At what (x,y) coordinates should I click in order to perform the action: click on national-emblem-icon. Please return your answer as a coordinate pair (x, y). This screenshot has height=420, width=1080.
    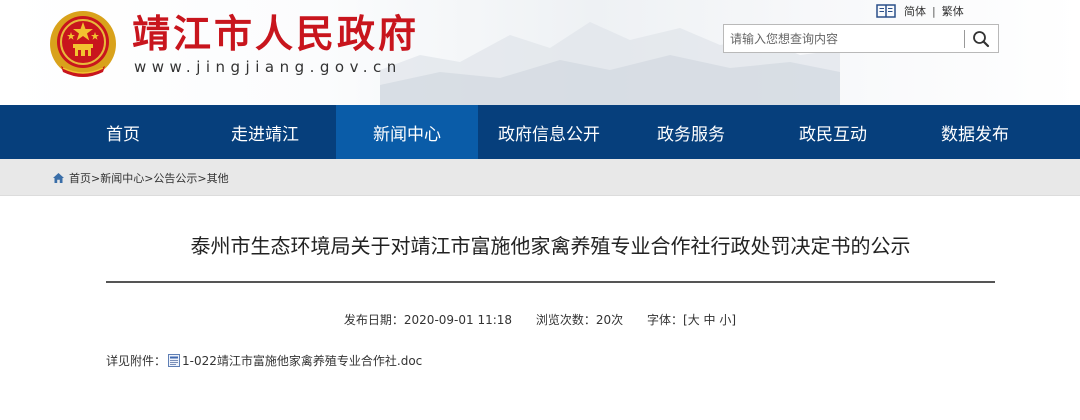
    Looking at the image, I should click on (83, 44).